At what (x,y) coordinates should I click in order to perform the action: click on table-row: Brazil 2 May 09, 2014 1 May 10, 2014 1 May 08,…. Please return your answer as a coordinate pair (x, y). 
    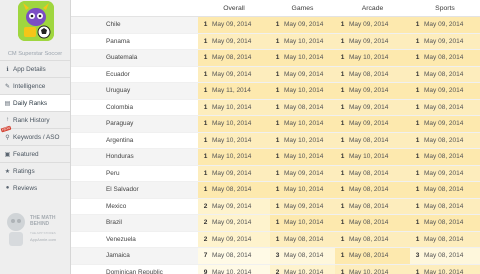
    Looking at the image, I should click on (275, 223).